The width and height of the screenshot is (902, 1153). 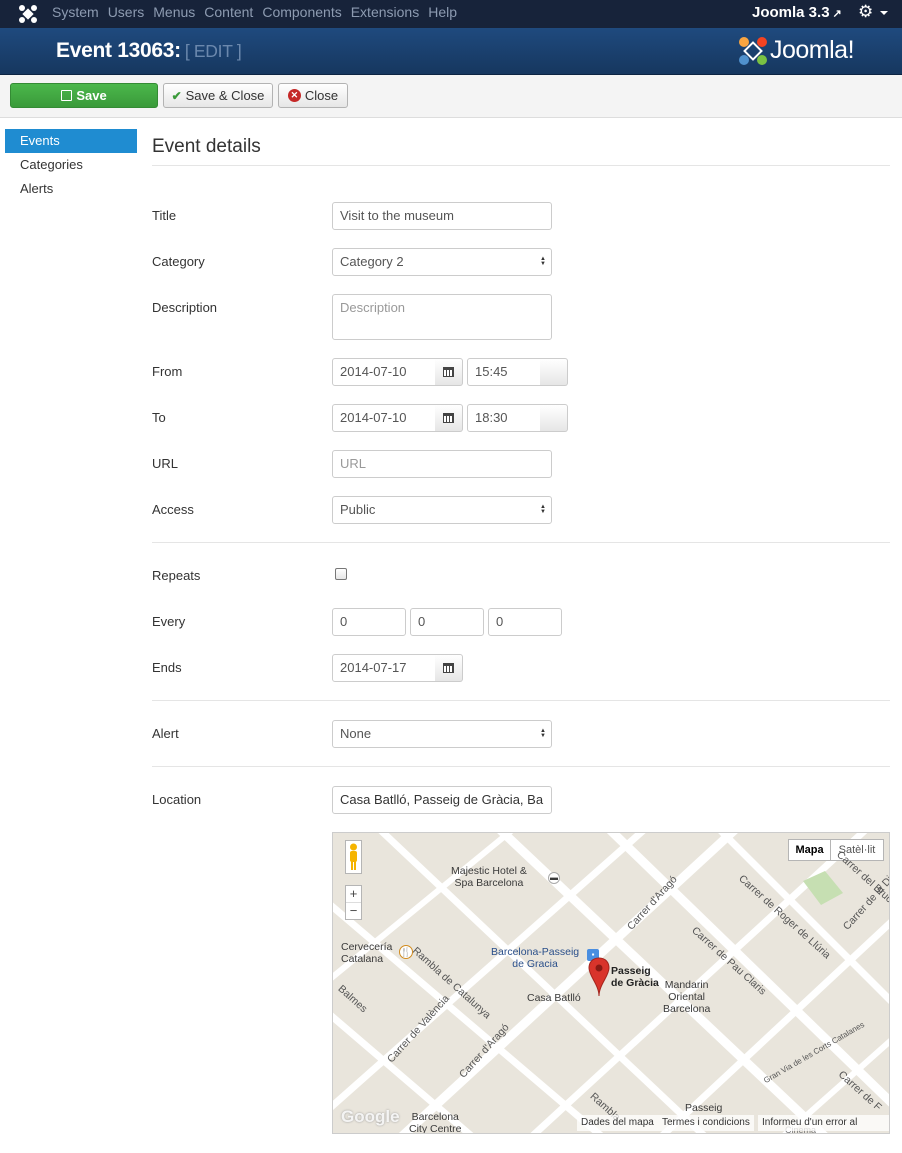 I want to click on title-input: Visit to the museum, so click(x=442, y=216).